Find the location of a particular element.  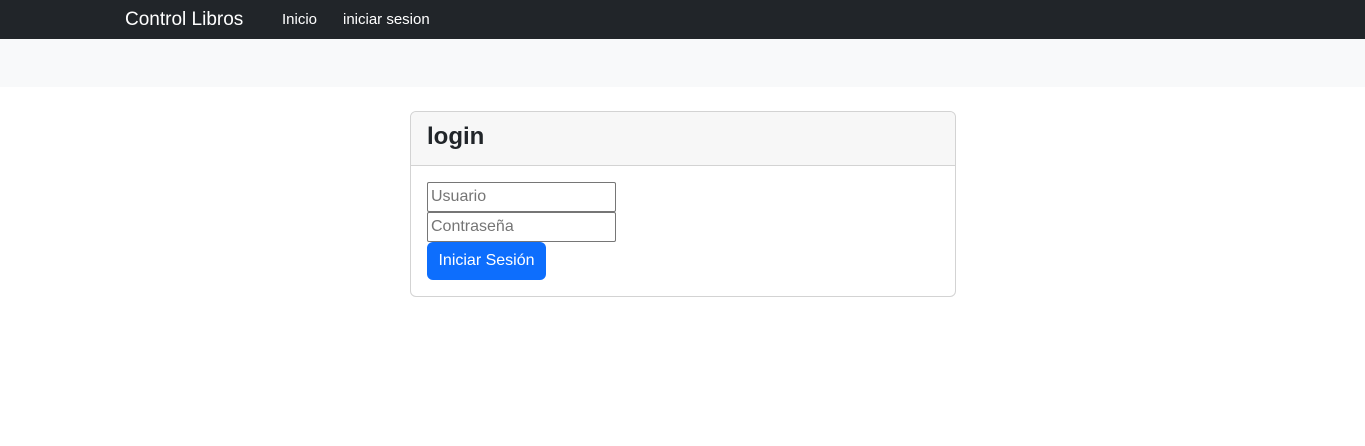

header-band is located at coordinates (682, 63).